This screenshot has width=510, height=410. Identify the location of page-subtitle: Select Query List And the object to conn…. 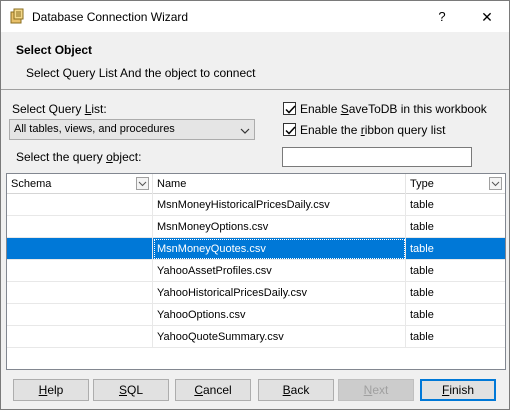
(141, 73).